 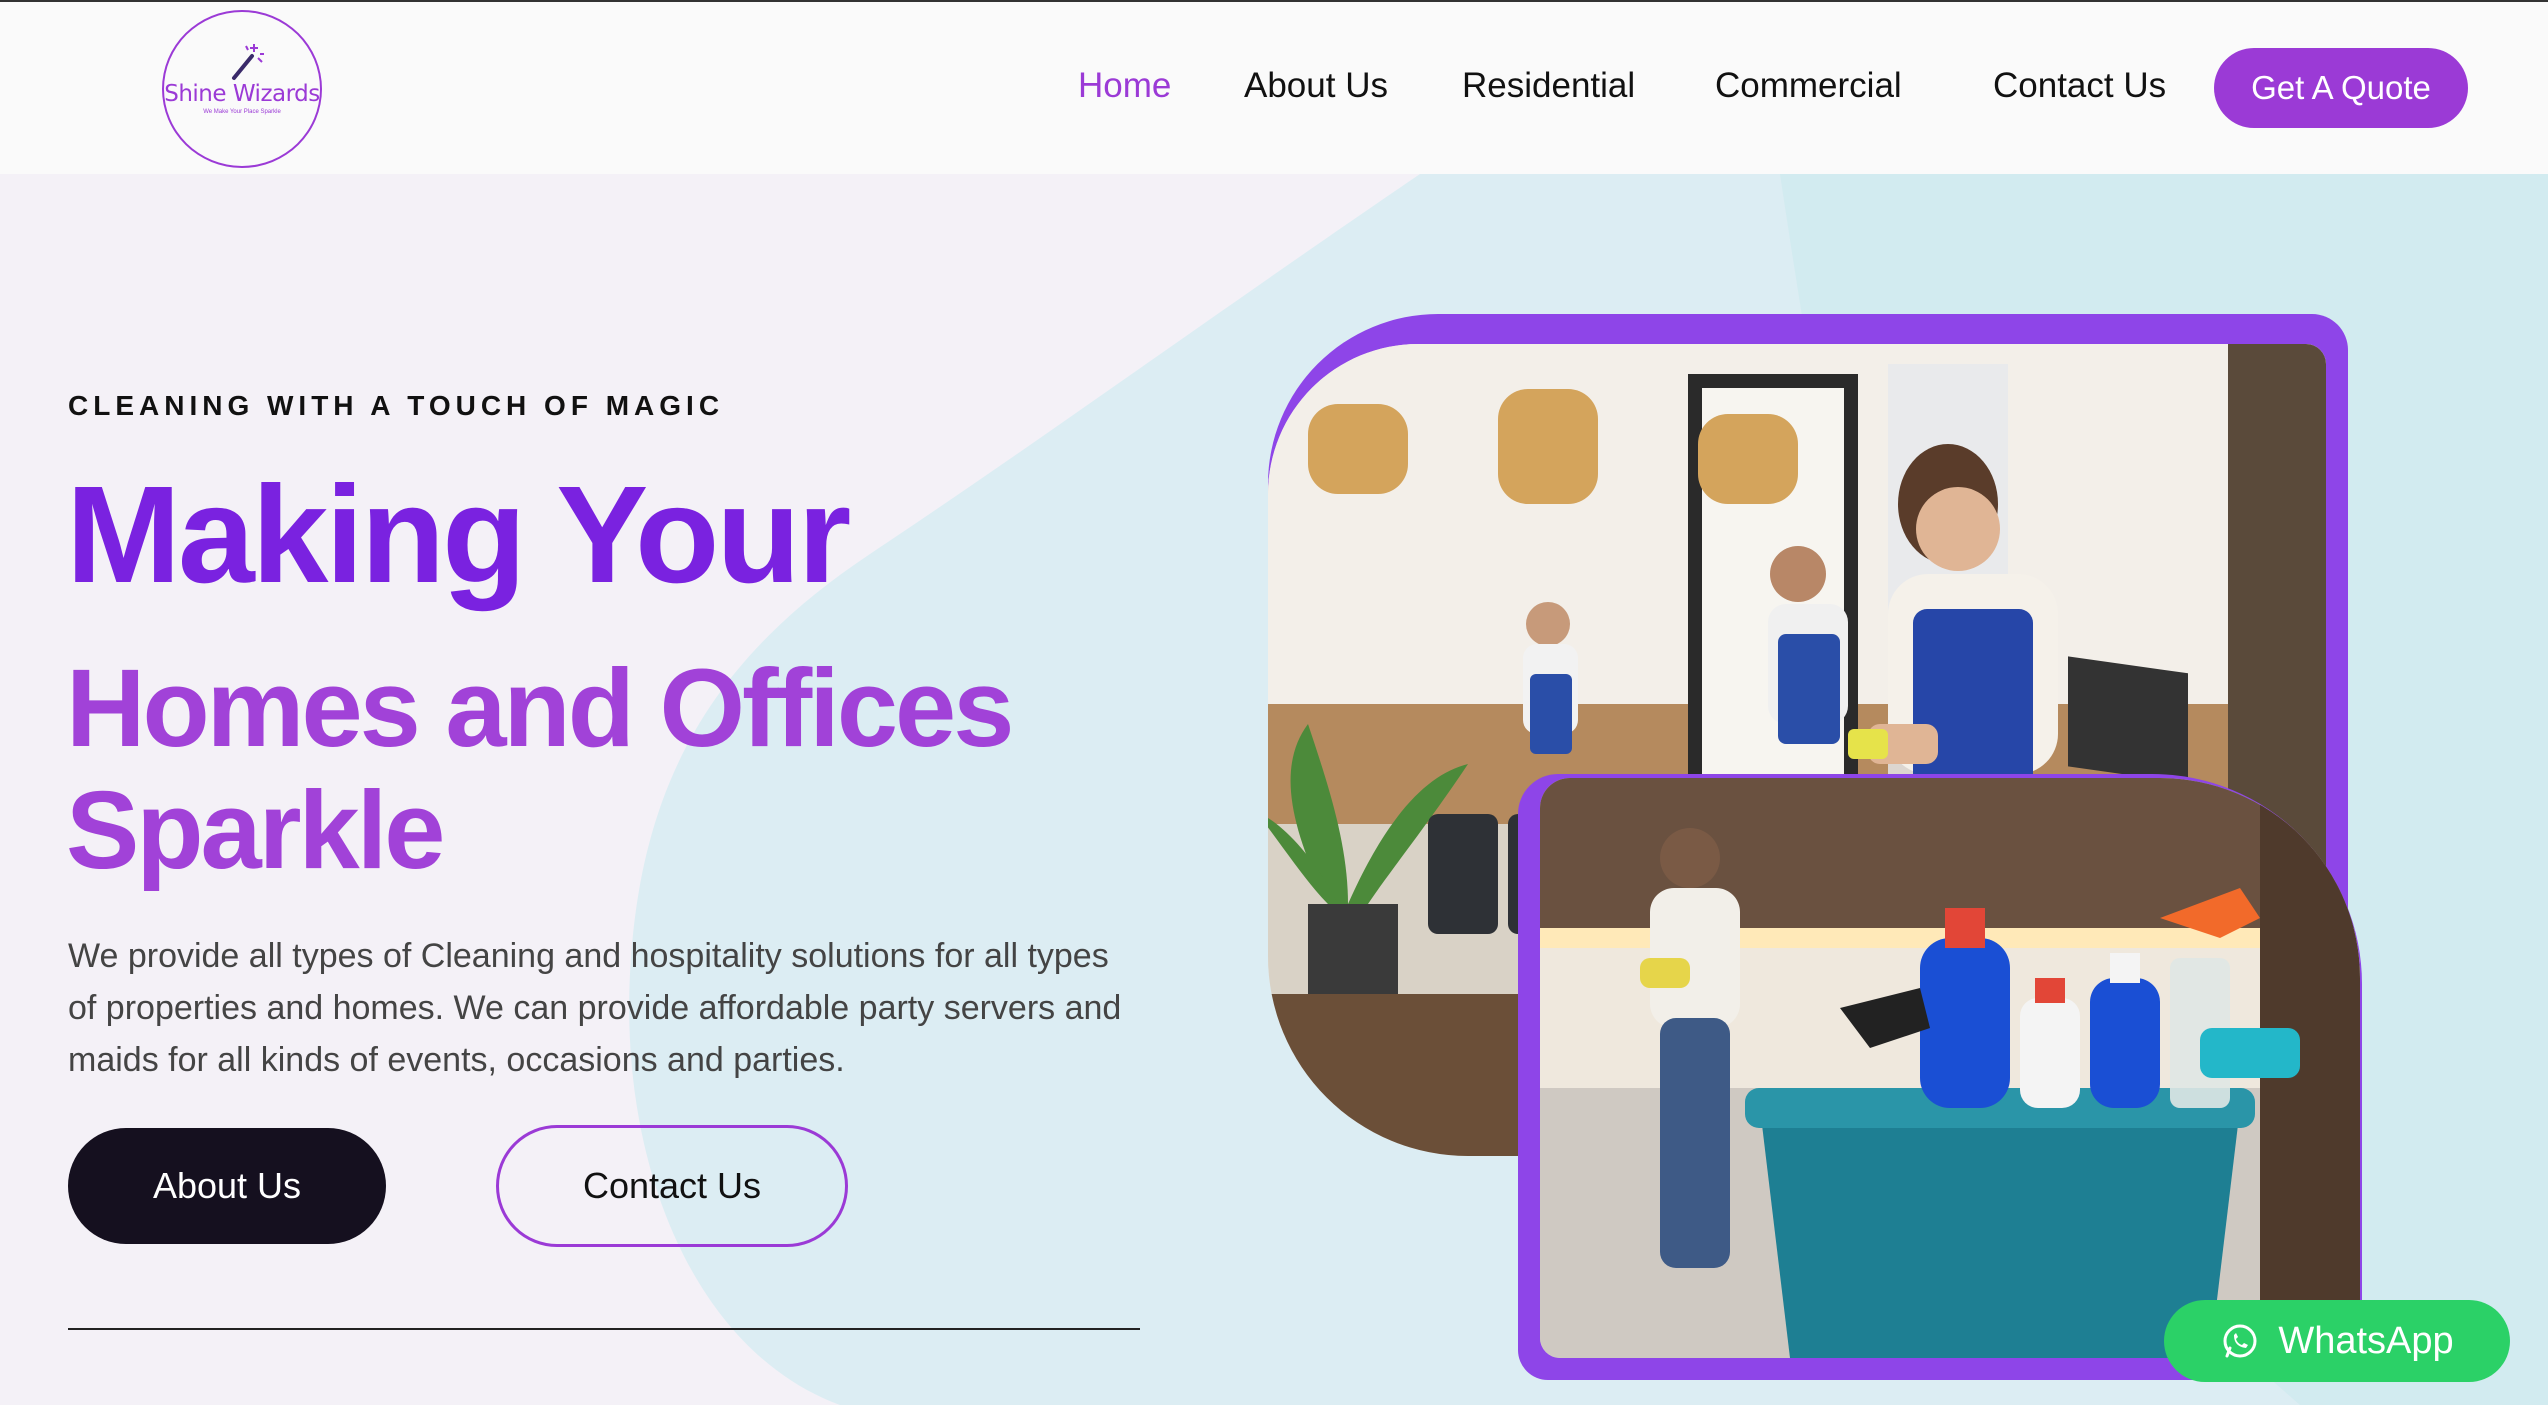 I want to click on nav-item-home: Home, so click(x=1124, y=86).